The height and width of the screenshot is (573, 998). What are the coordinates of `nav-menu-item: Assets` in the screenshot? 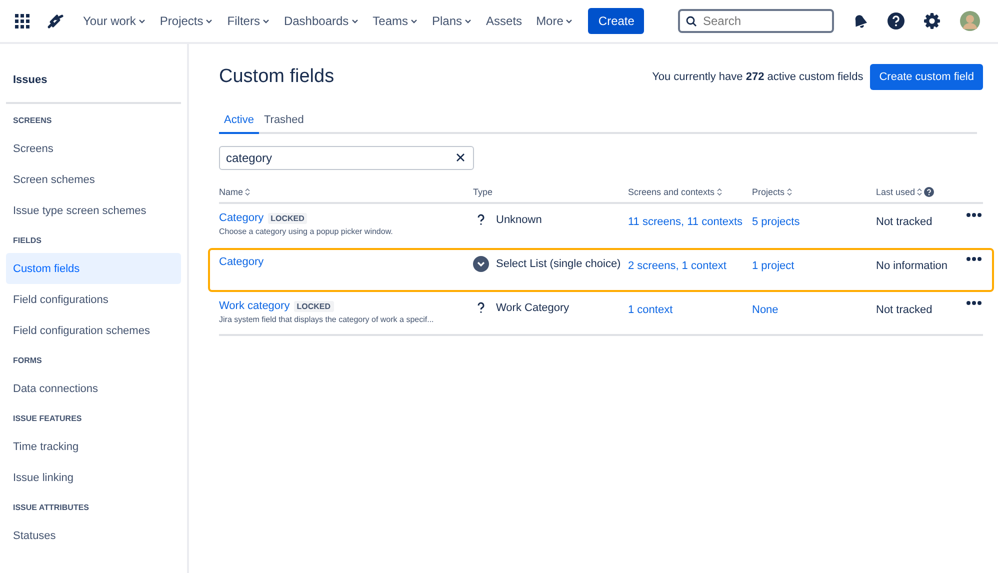 It's located at (504, 21).